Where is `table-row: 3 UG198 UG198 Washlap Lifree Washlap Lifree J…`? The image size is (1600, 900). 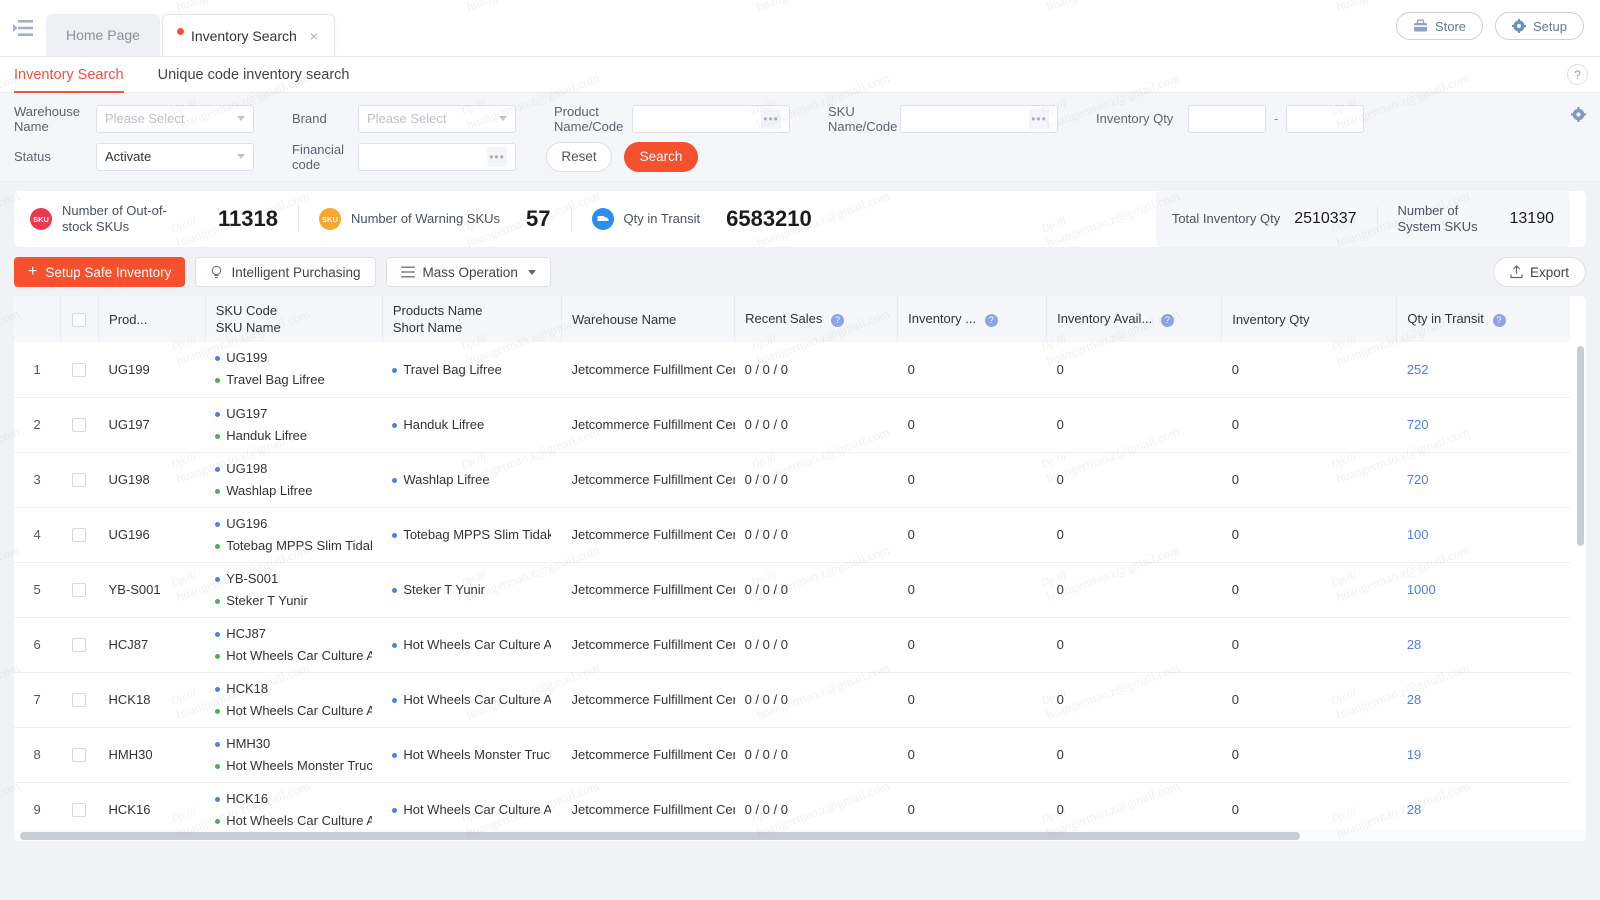
table-row: 3 UG198 UG198 Washlap Lifree Washlap Lifree J… is located at coordinates (792, 480).